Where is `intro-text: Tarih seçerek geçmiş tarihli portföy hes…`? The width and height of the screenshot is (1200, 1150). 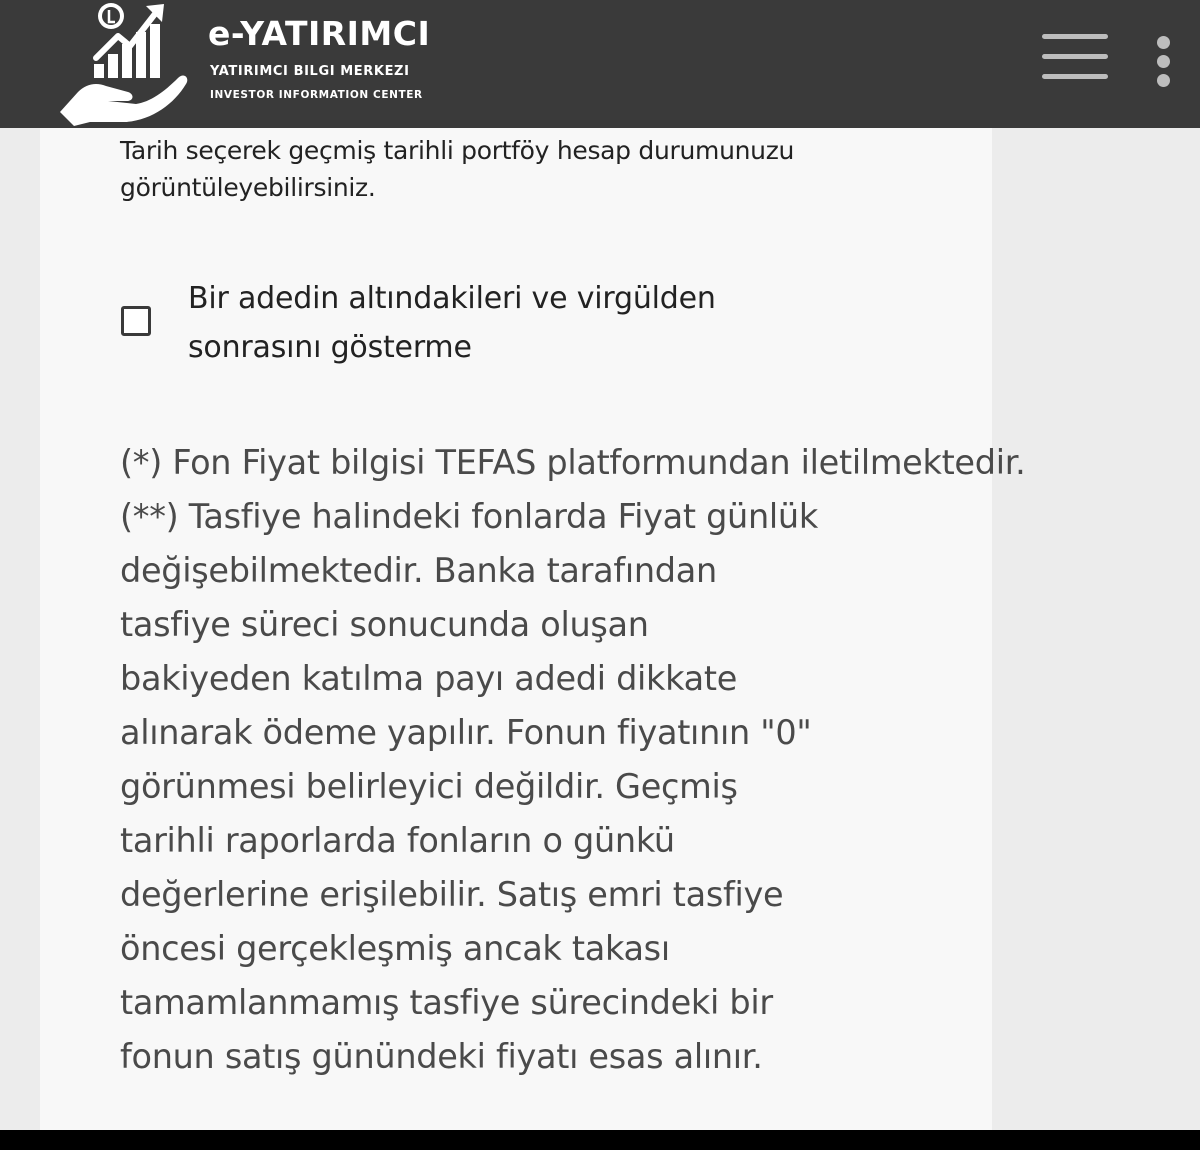
intro-text: Tarih seçerek geçmiş tarihli portföy hes… is located at coordinates (550, 169).